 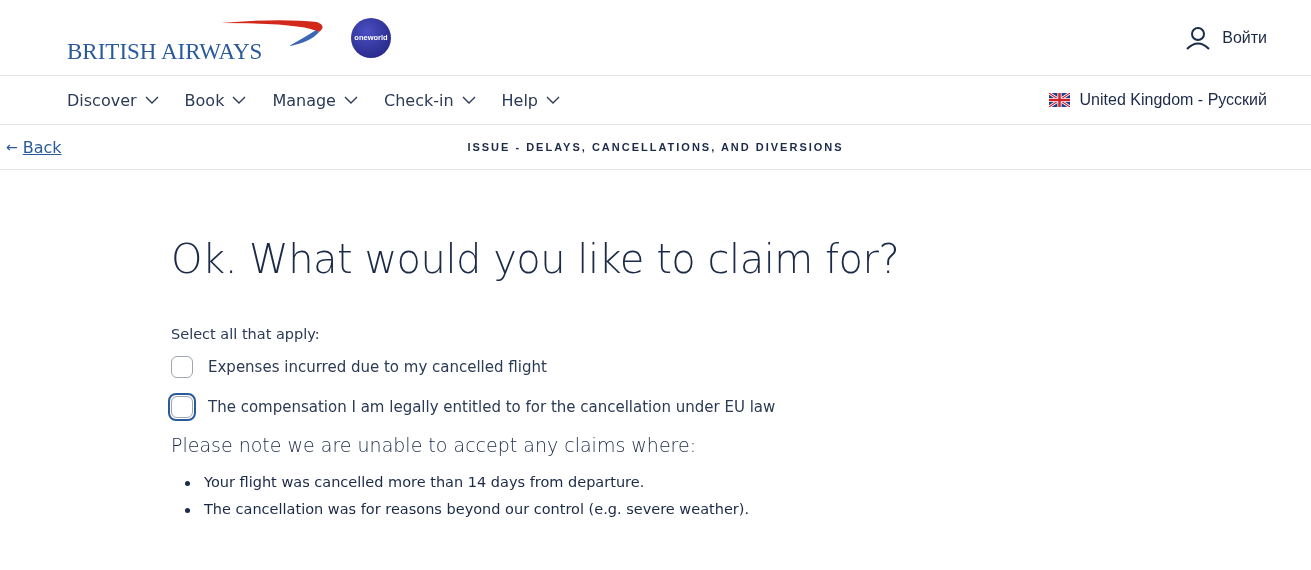 What do you see at coordinates (12, 147) in the screenshot?
I see `back-arrow: ←` at bounding box center [12, 147].